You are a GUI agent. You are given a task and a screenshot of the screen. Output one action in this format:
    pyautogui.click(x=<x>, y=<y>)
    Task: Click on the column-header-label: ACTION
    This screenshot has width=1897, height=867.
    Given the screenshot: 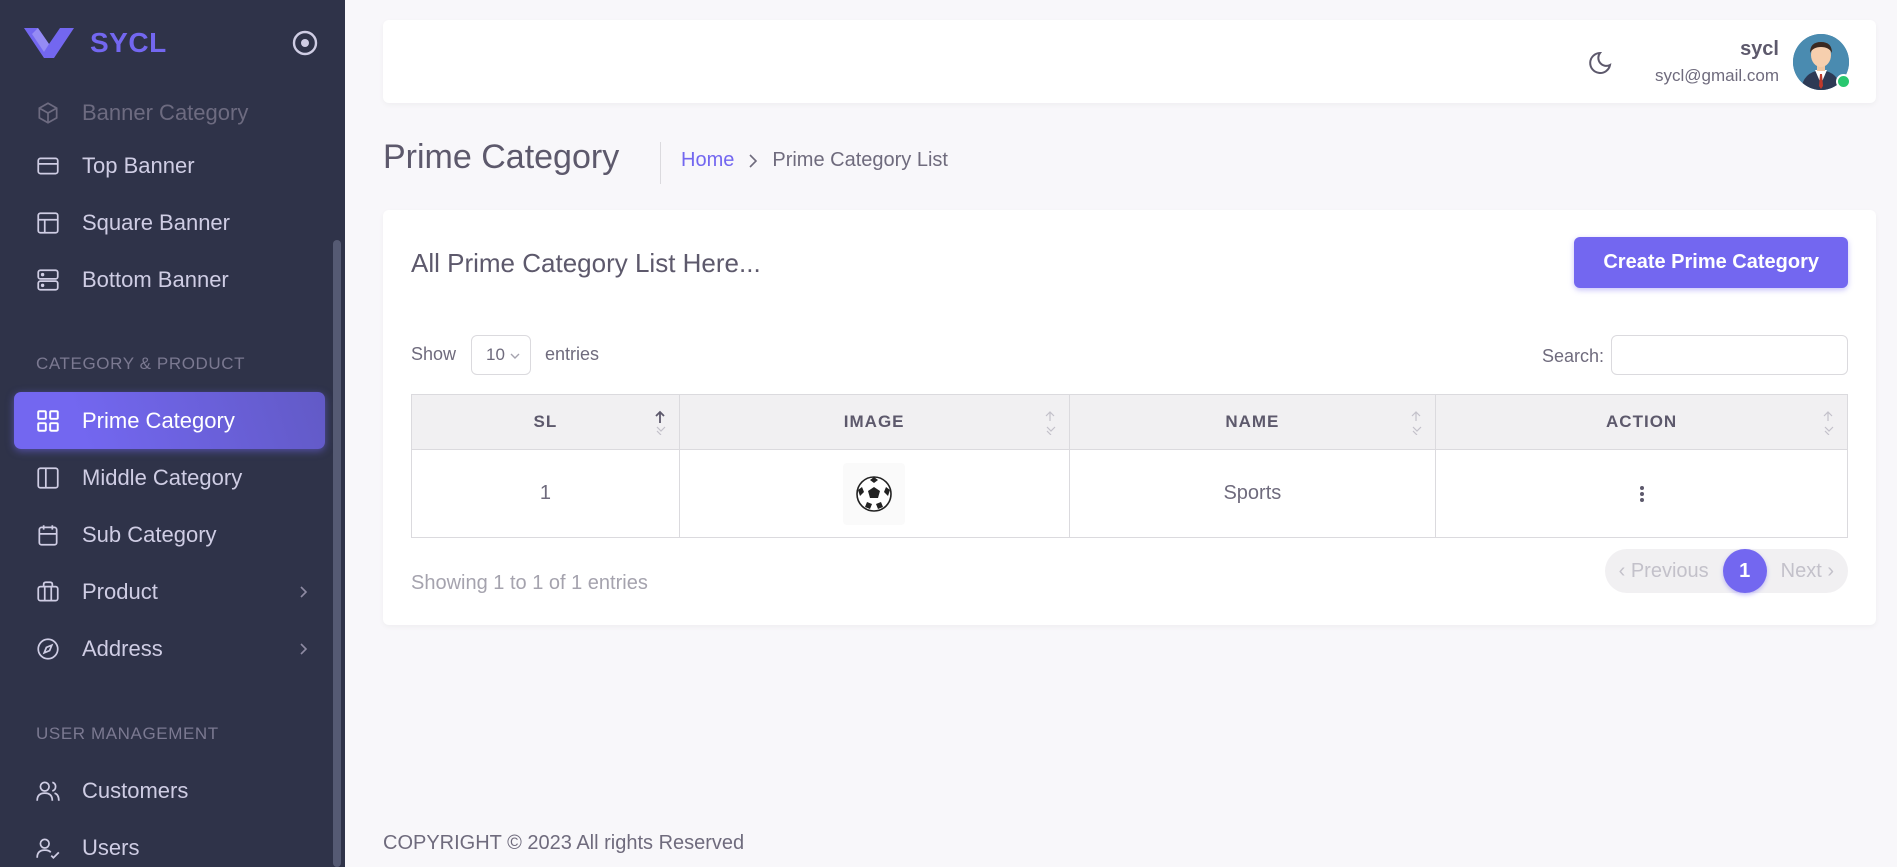 What is the action you would take?
    pyautogui.click(x=1642, y=421)
    